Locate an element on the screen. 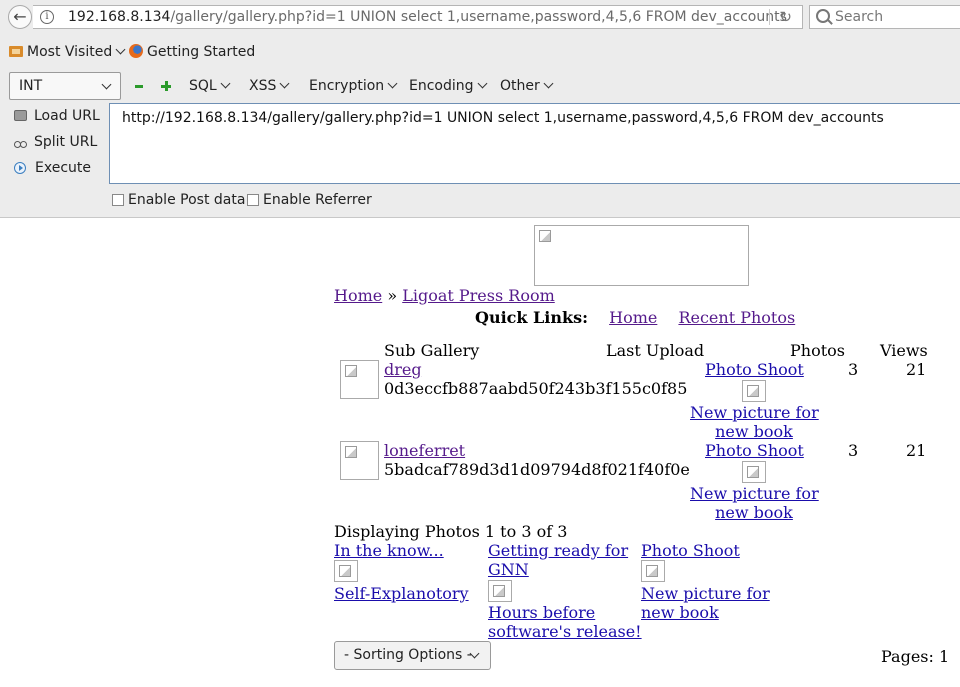 The image size is (960, 687). quick-link-home: Home is located at coordinates (633, 317).